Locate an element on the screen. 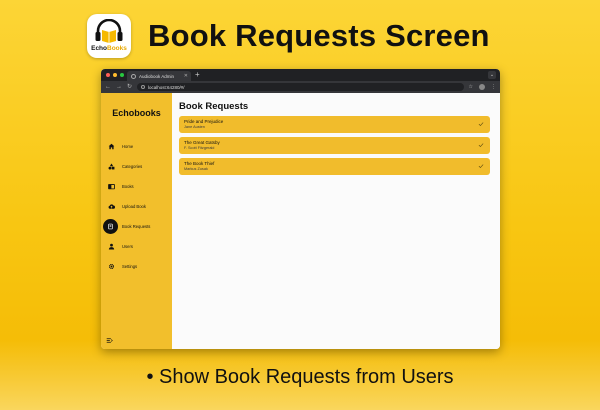 Image resolution: width=600 pixels, height=410 pixels. headphones-book-icon is located at coordinates (109, 31).